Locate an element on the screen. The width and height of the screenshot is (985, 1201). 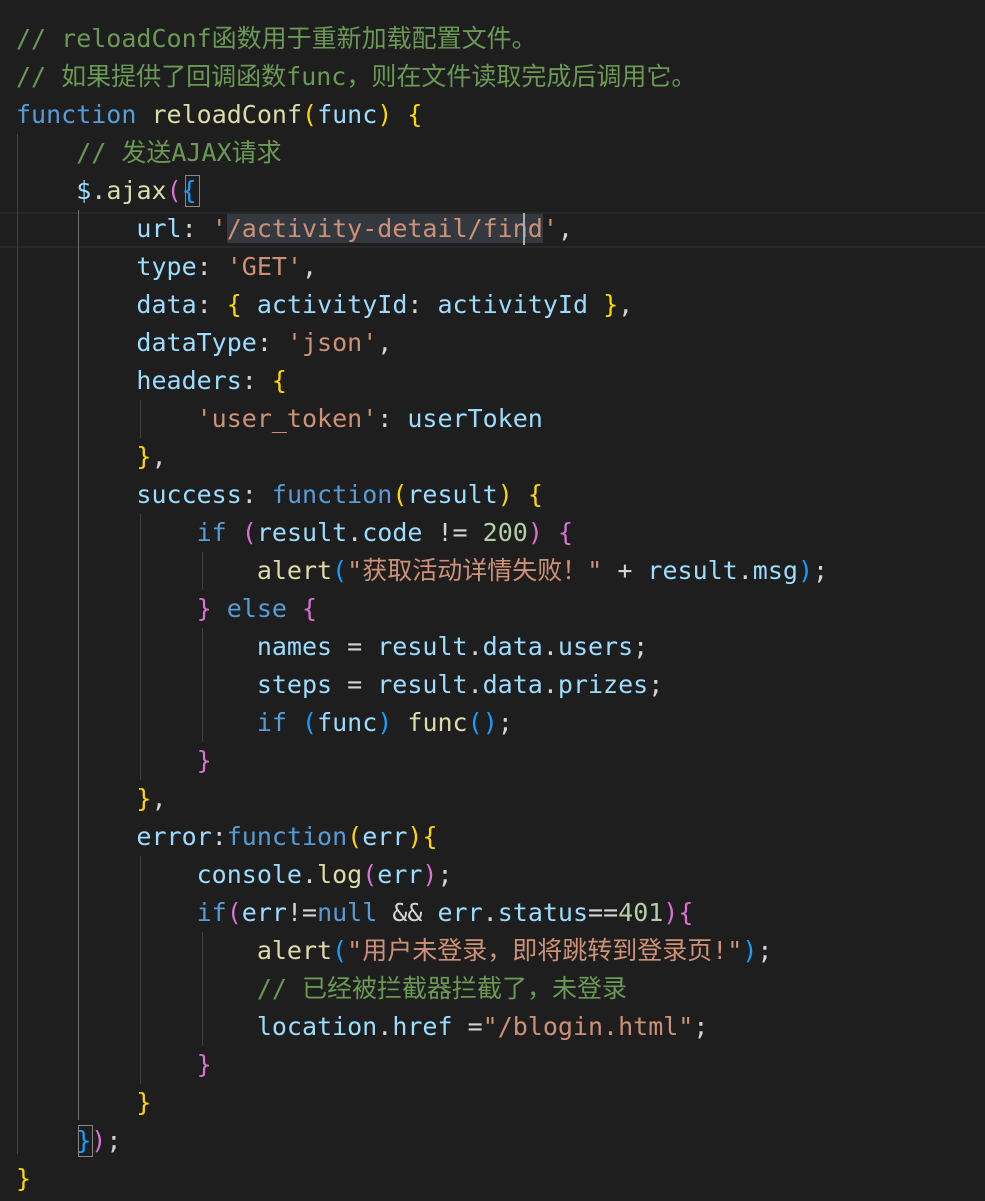
code-line: // reloadConf函数用于重新加载配置文件。 is located at coordinates (276, 39).